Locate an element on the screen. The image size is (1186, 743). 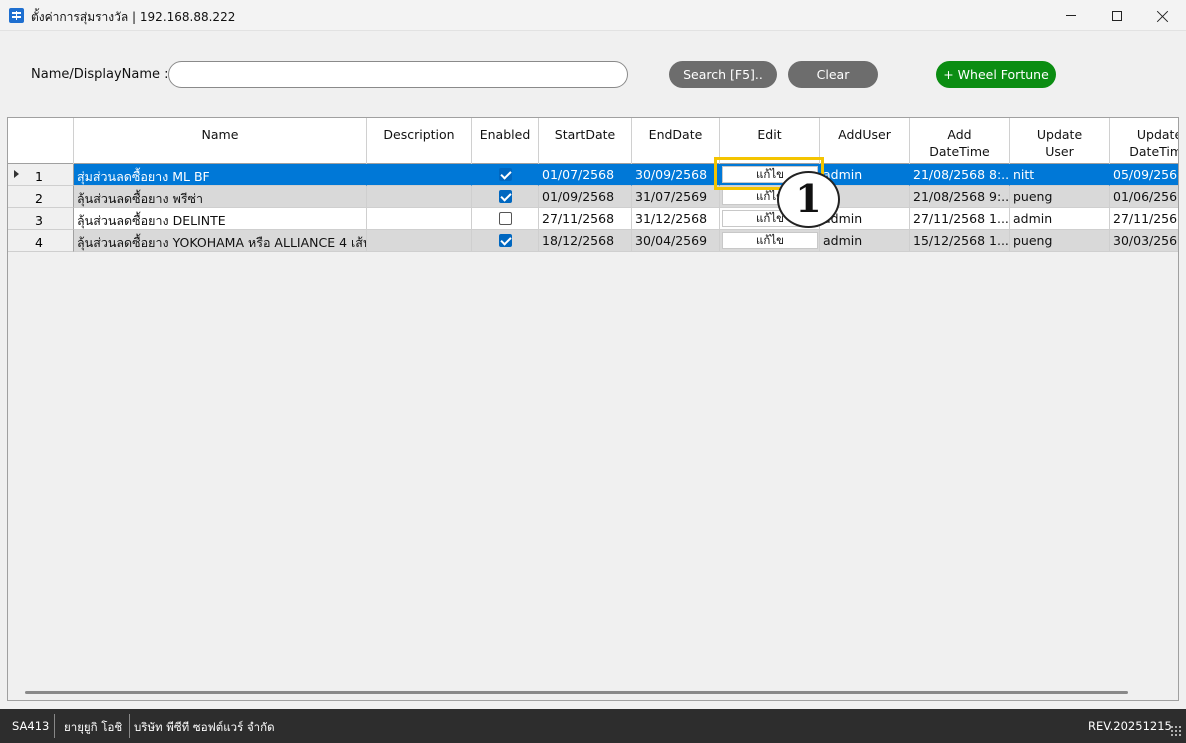
cell-end: 30/04/2569 is located at coordinates (676, 241).